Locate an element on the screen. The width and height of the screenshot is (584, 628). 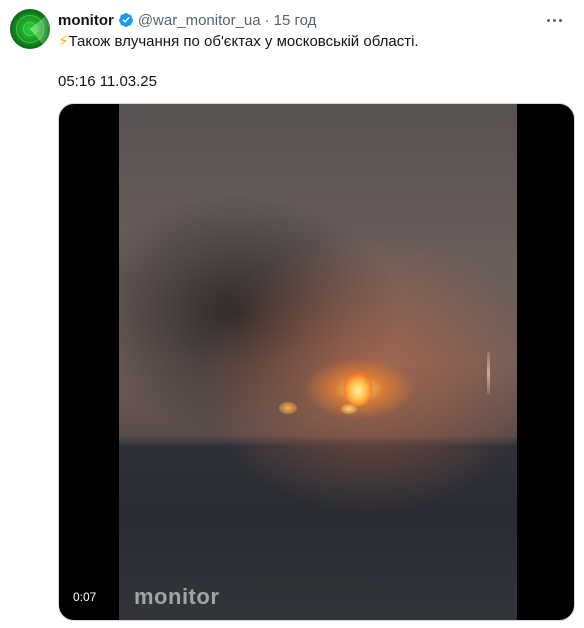
fire-glow-small is located at coordinates (349, 409).